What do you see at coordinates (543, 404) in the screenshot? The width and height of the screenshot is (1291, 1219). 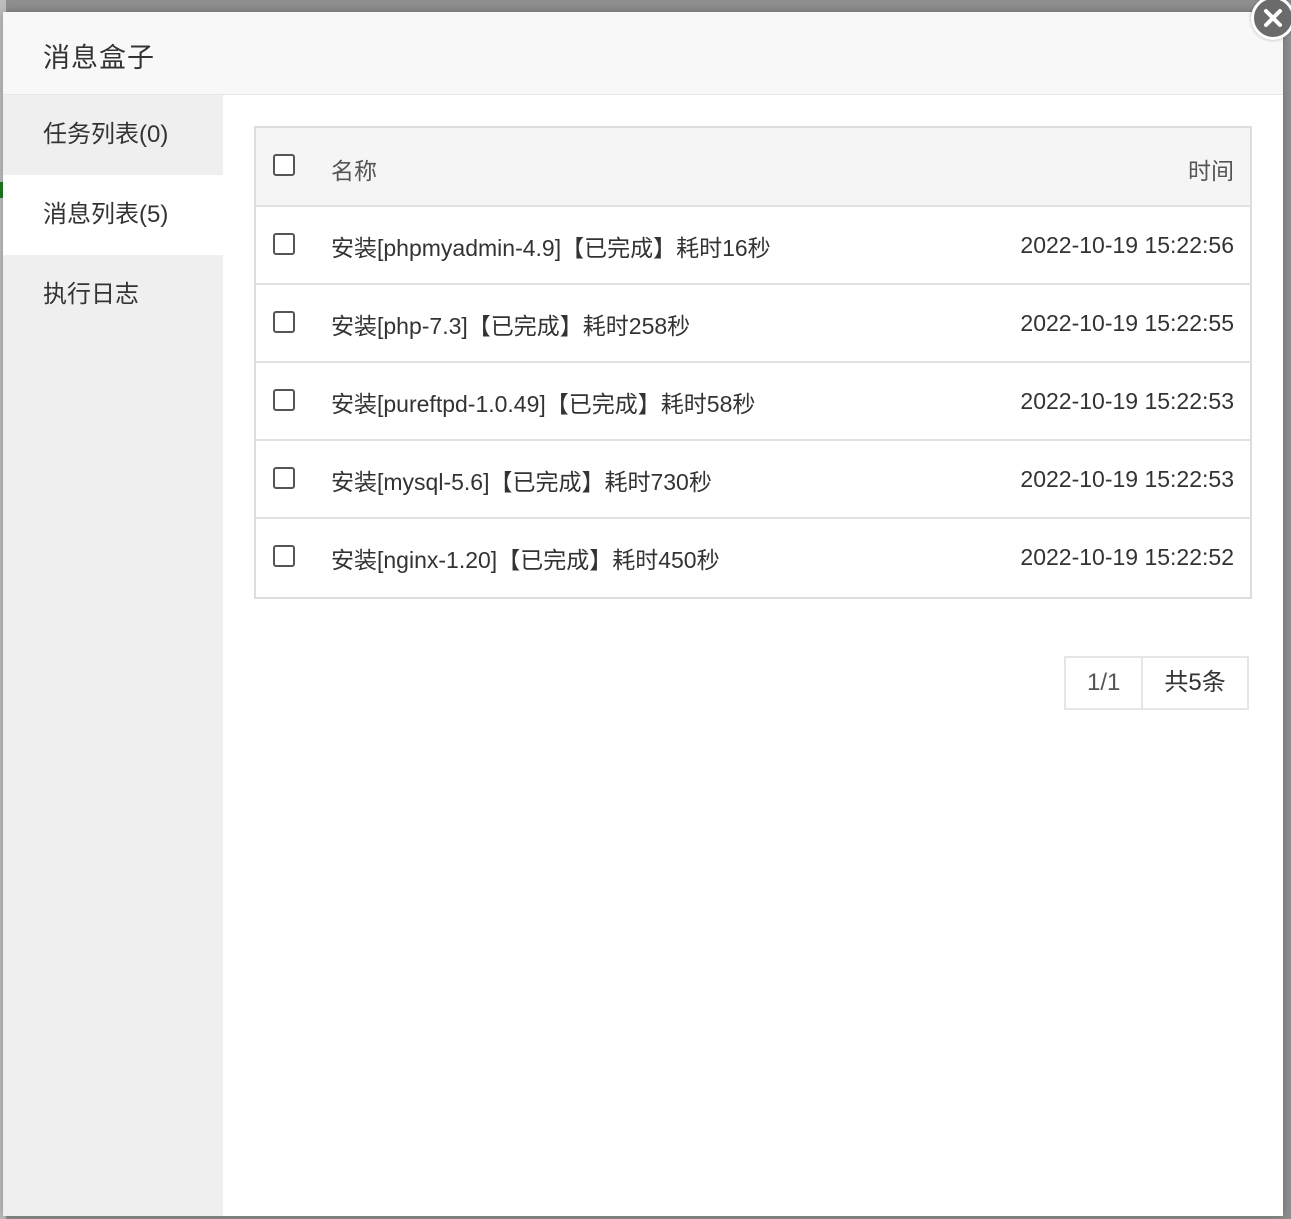 I see `message-name: 安装[pureftpd-1.0.49]【已完成】耗时58秒` at bounding box center [543, 404].